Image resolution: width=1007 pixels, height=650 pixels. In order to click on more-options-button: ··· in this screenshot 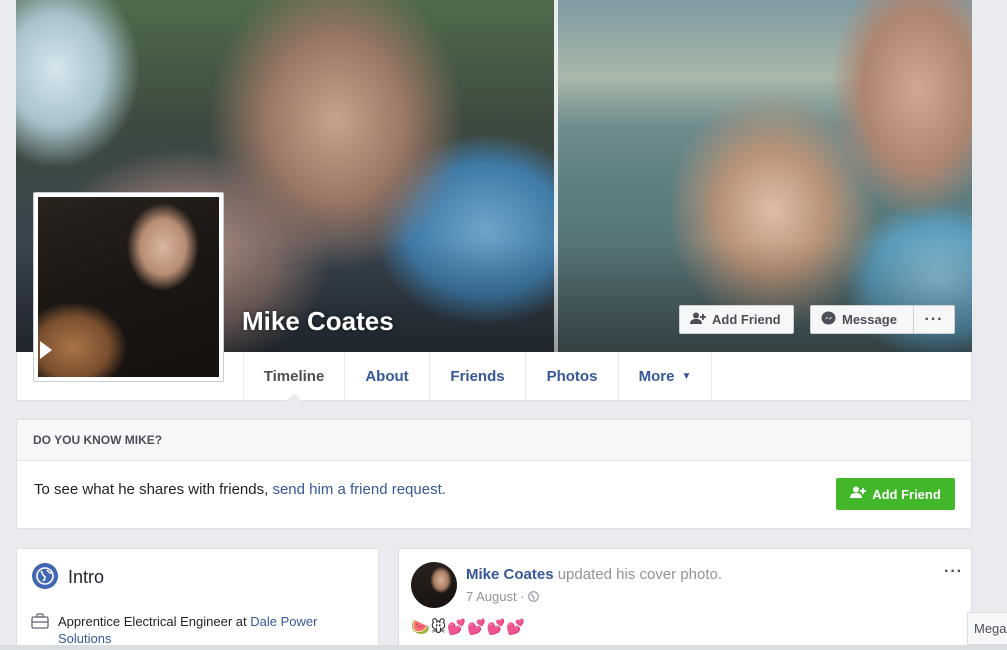, I will do `click(934, 319)`.